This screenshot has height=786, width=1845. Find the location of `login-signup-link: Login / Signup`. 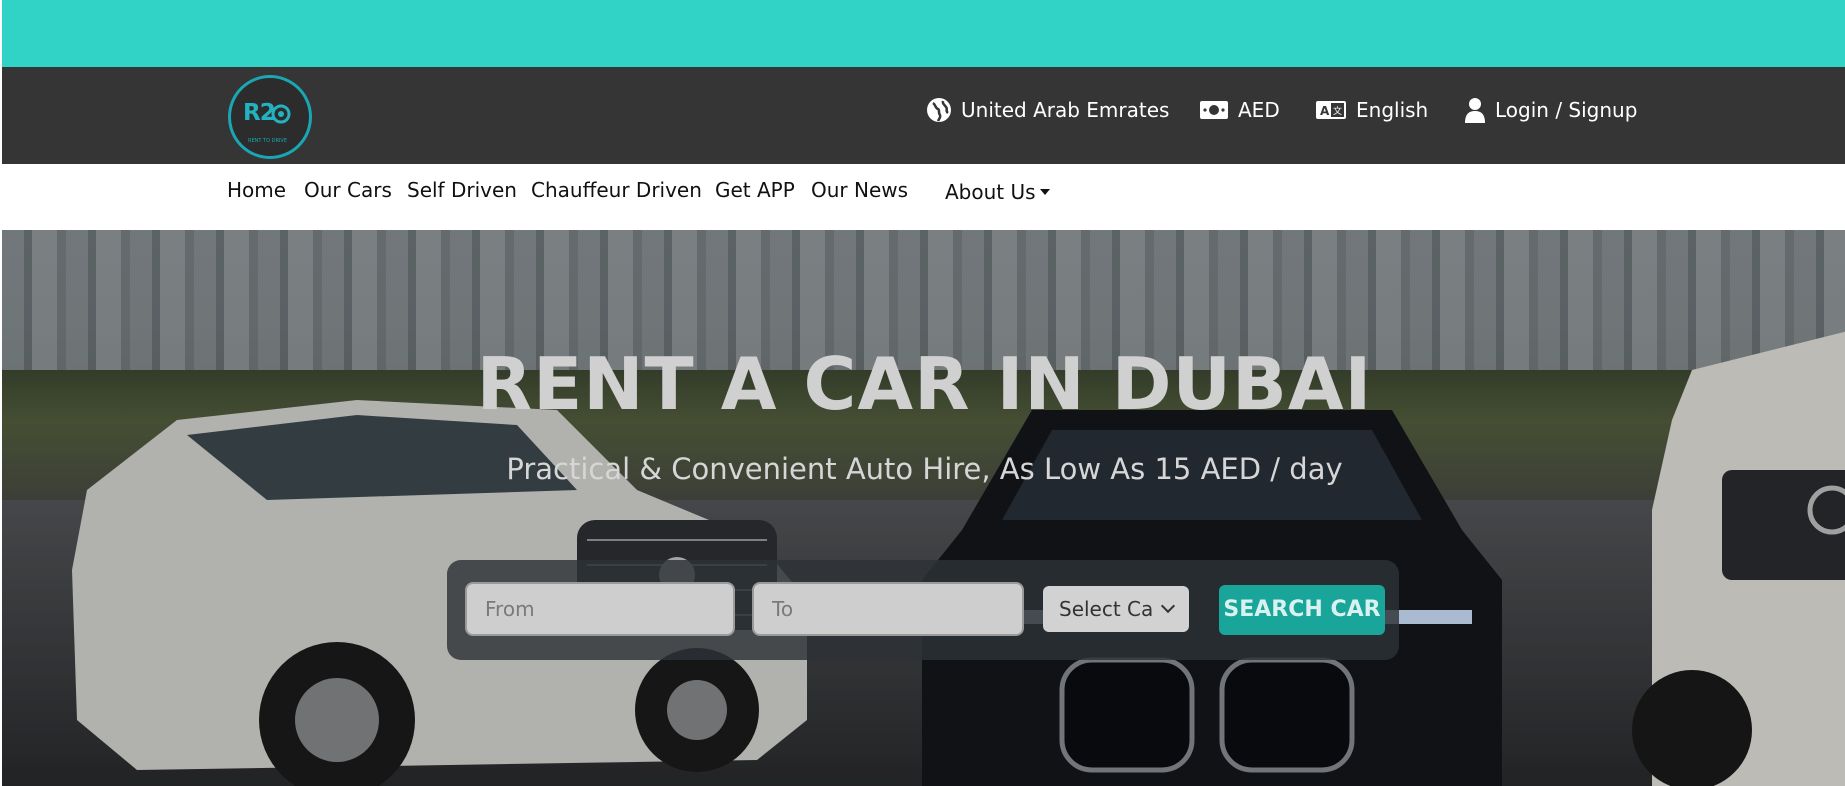

login-signup-link: Login / Signup is located at coordinates (1550, 110).